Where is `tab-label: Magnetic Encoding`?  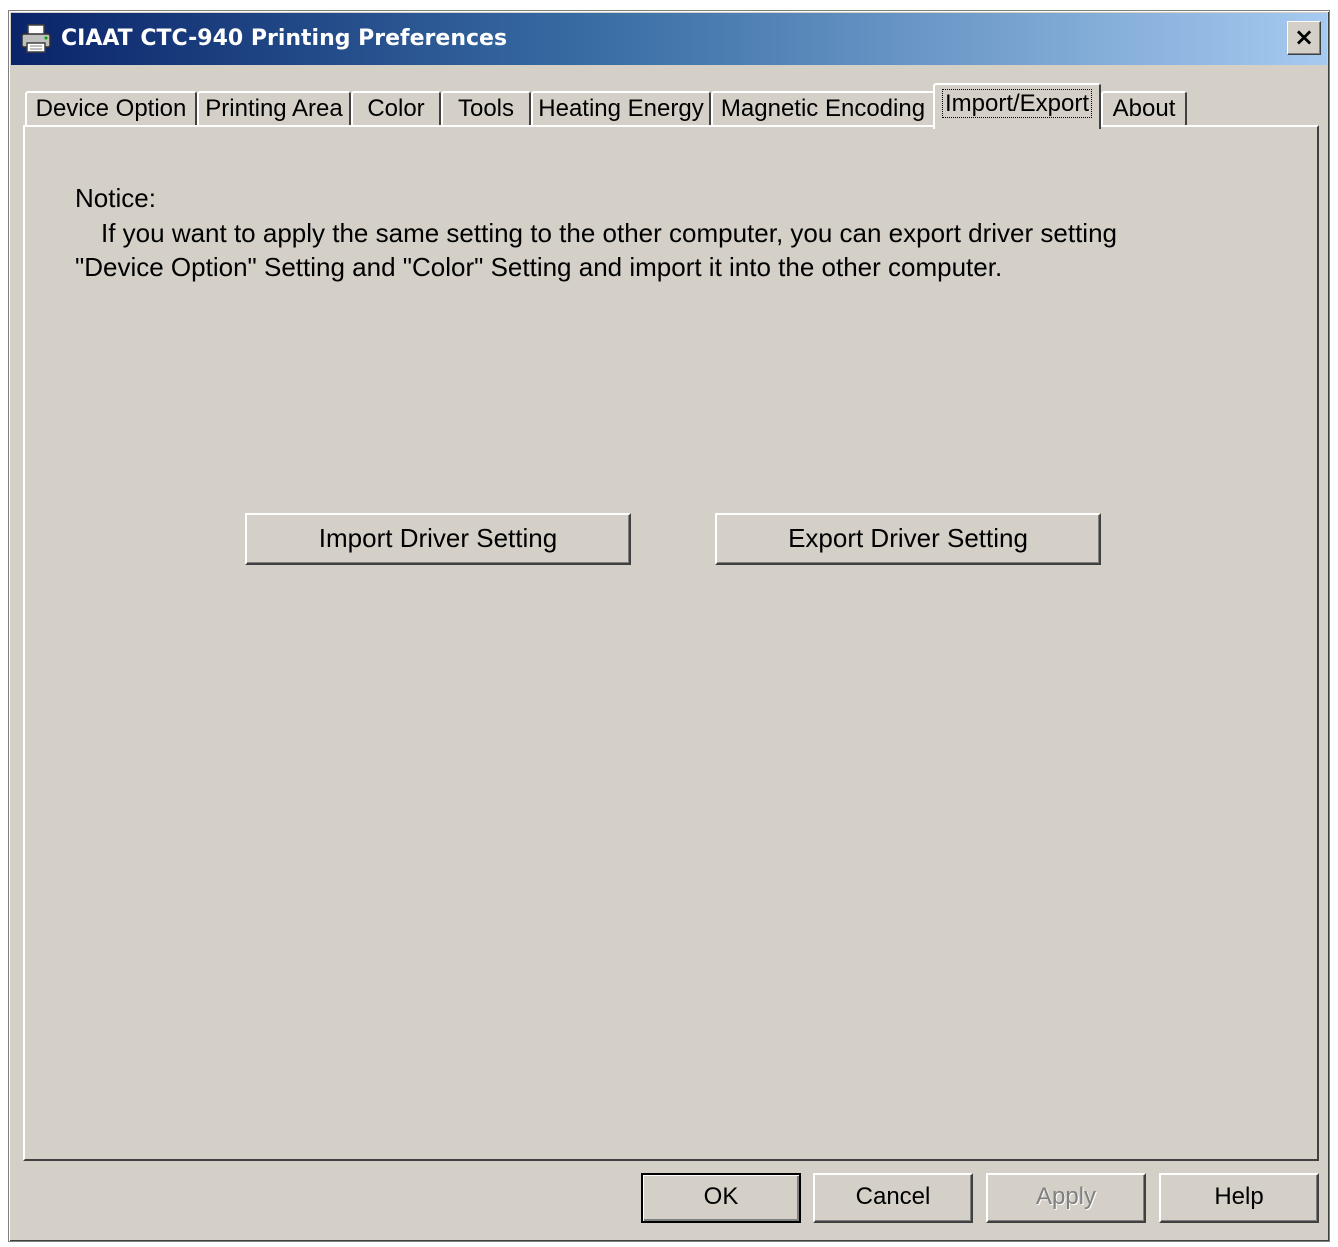 tab-label: Magnetic Encoding is located at coordinates (823, 108).